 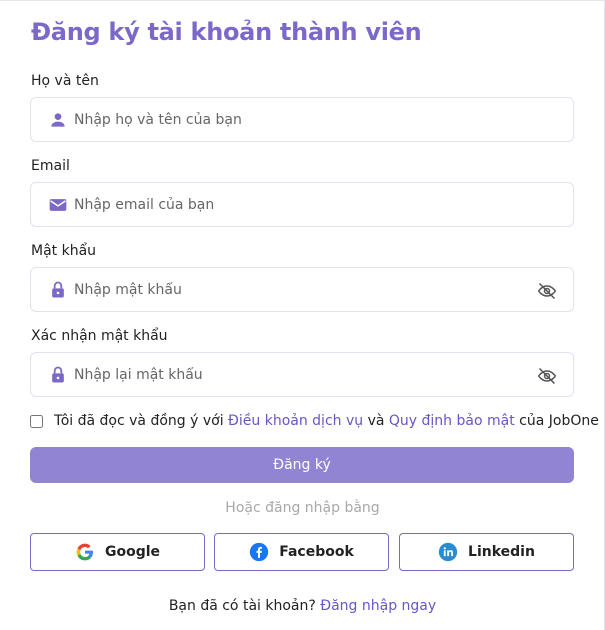 I want to click on agreement-suffix: của JobOne, so click(x=559, y=421).